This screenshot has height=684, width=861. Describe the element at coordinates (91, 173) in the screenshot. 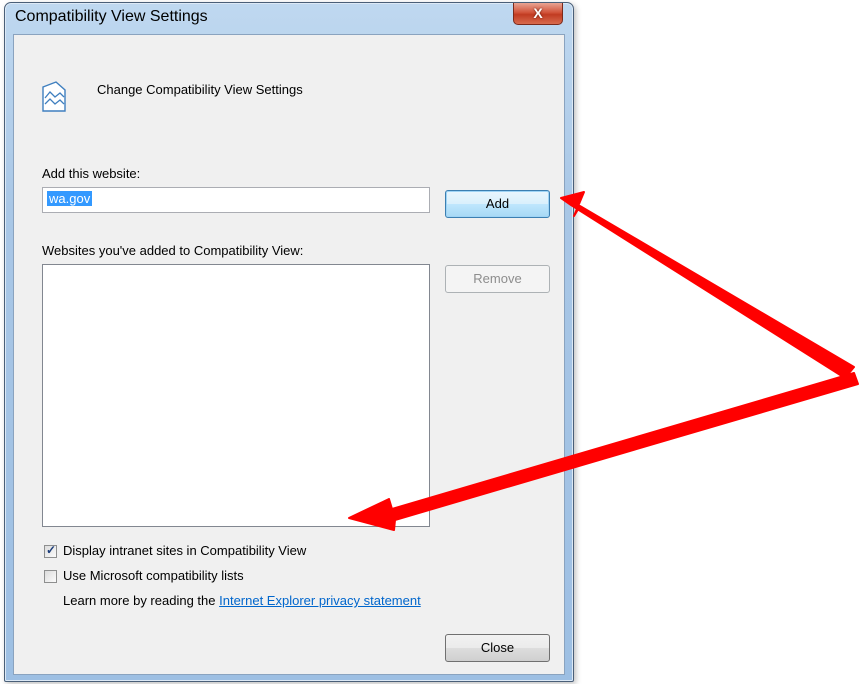

I see `add-website-label: Add this website:` at that location.